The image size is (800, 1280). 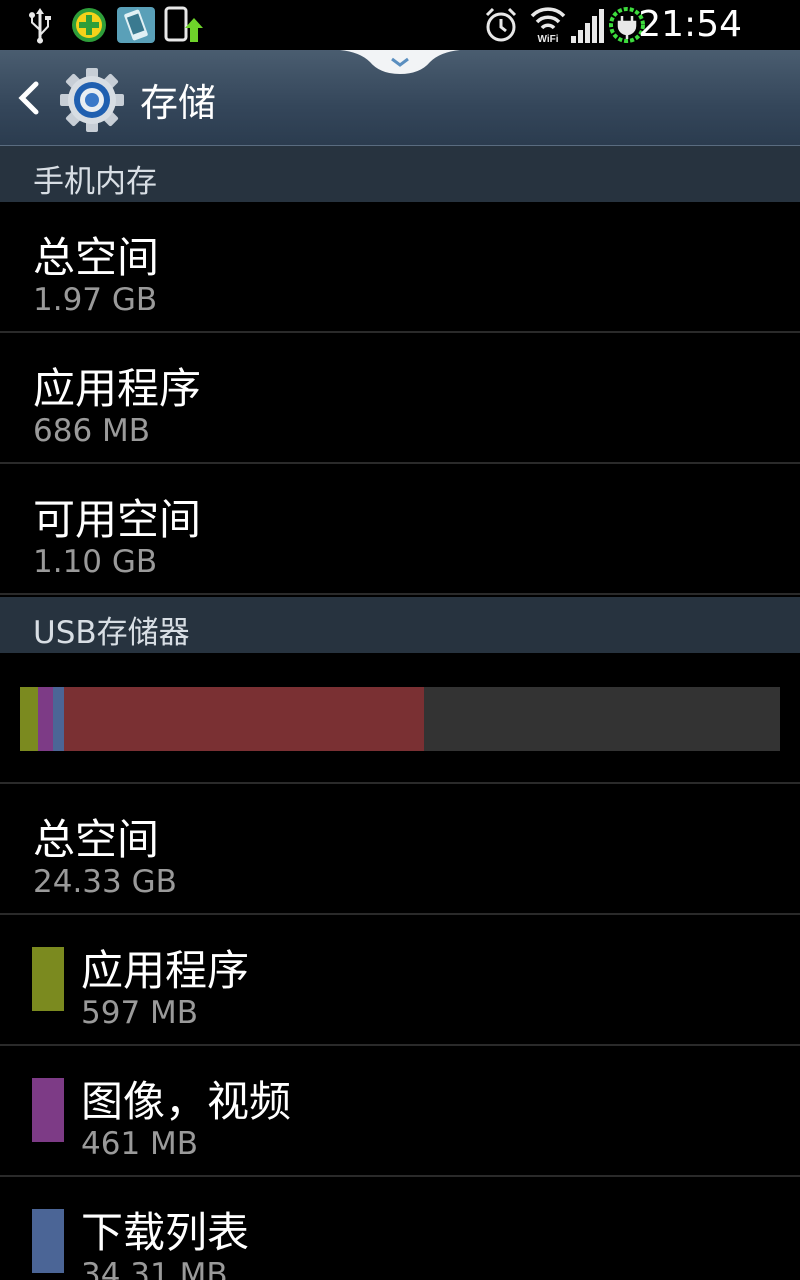 What do you see at coordinates (400, 1228) in the screenshot?
I see `list-item-usb-downloads: 下载列表 34.31 MB` at bounding box center [400, 1228].